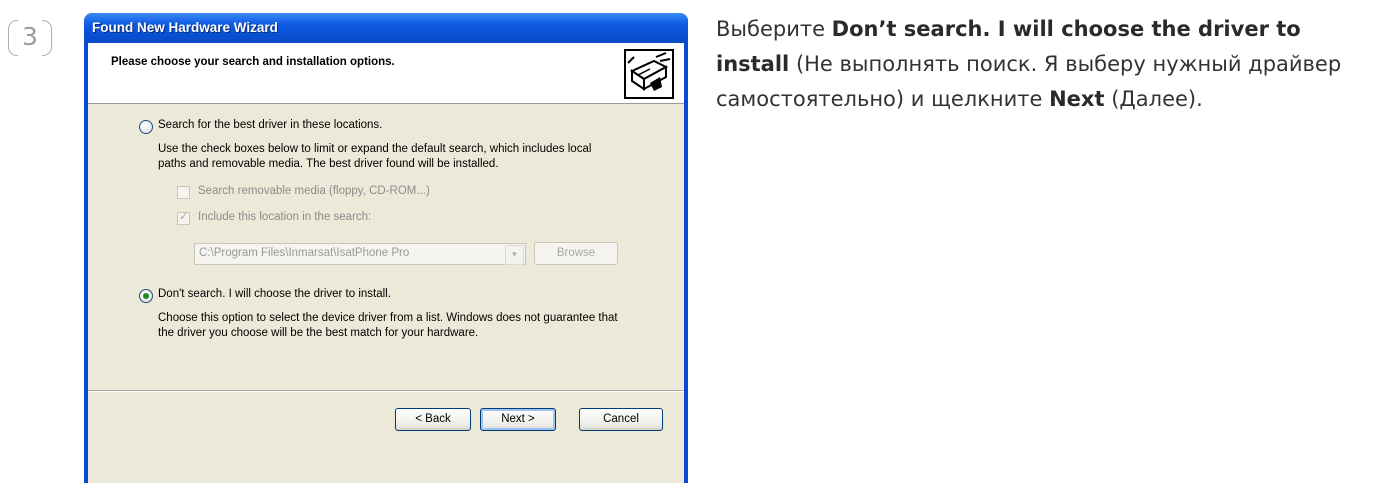  I want to click on window-title: Found New Hardware Wizard, so click(386, 28).